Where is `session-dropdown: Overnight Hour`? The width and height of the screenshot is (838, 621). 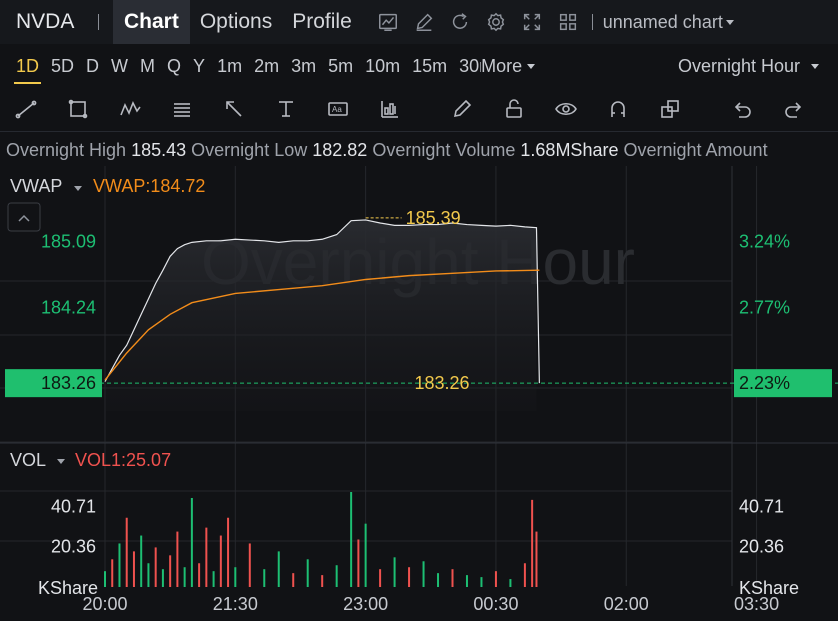 session-dropdown: Overnight Hour is located at coordinates (749, 66).